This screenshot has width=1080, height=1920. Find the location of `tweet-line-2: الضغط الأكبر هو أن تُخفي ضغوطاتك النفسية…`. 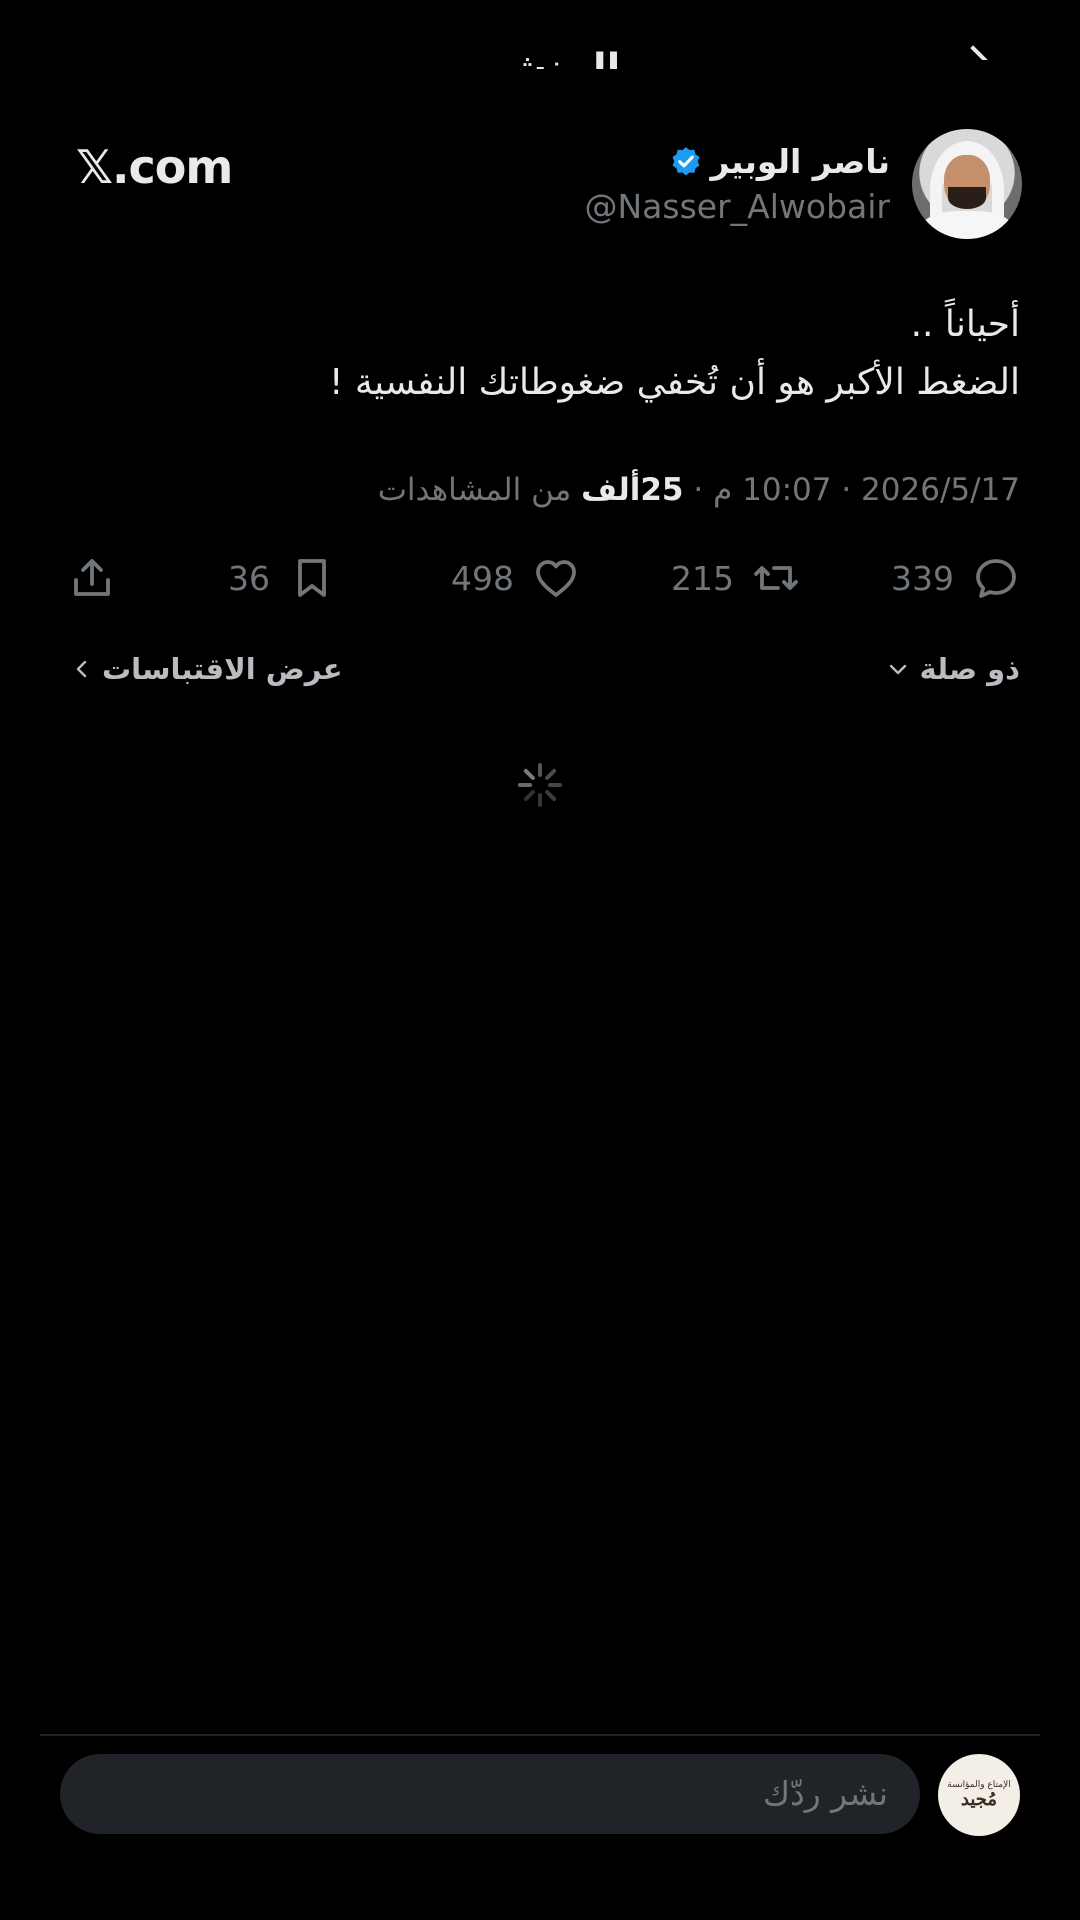

tweet-line-2: الضغط الأكبر هو أن تُخفي ضغوطاتك النفسية… is located at coordinates (674, 382).